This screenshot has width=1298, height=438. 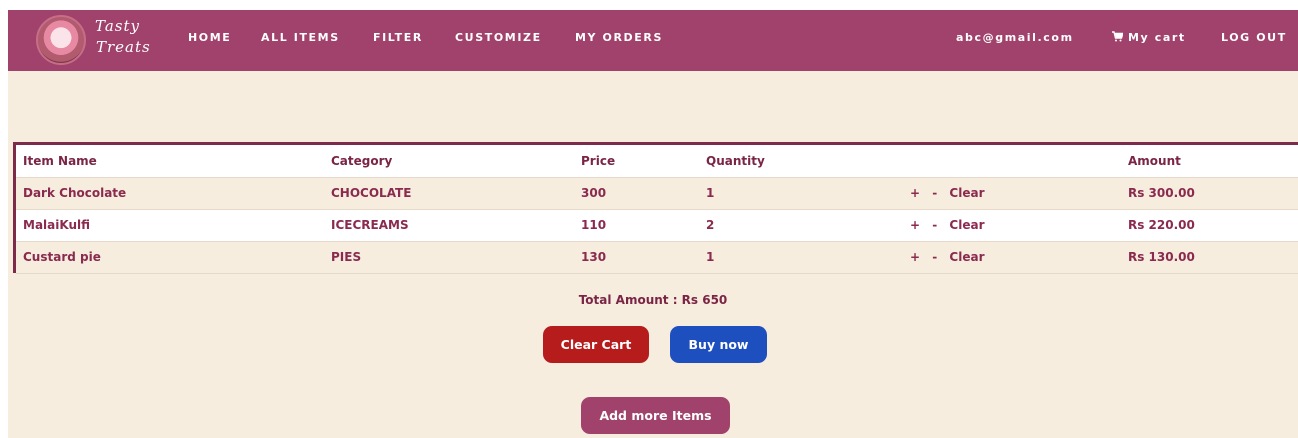 What do you see at coordinates (346, 257) in the screenshot?
I see `item-category: PIES` at bounding box center [346, 257].